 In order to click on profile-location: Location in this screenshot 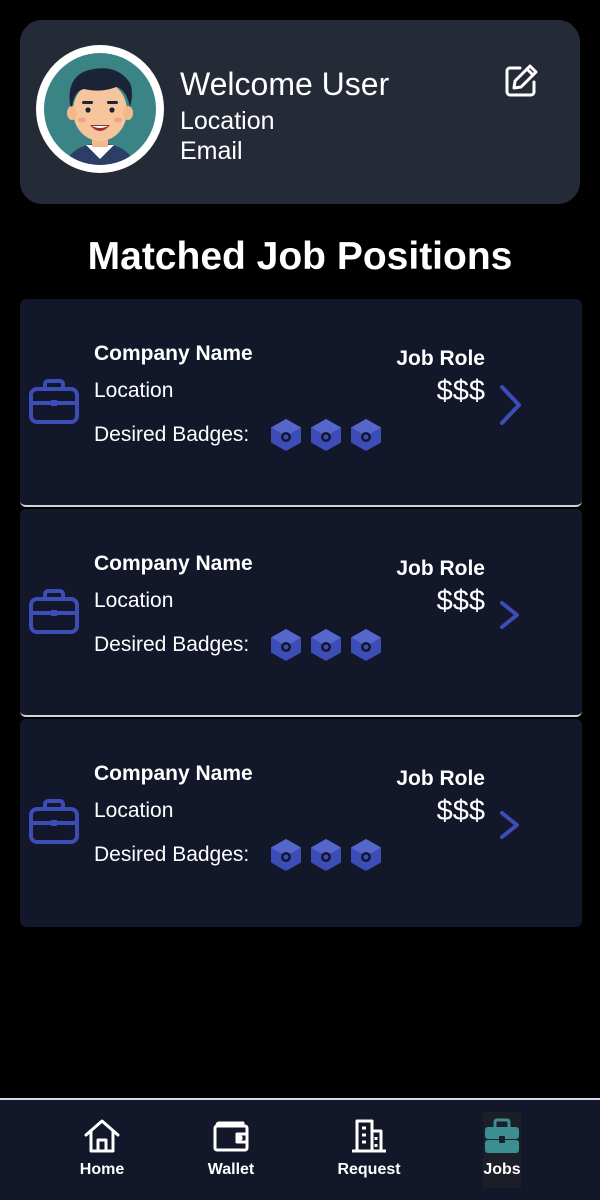, I will do `click(227, 121)`.